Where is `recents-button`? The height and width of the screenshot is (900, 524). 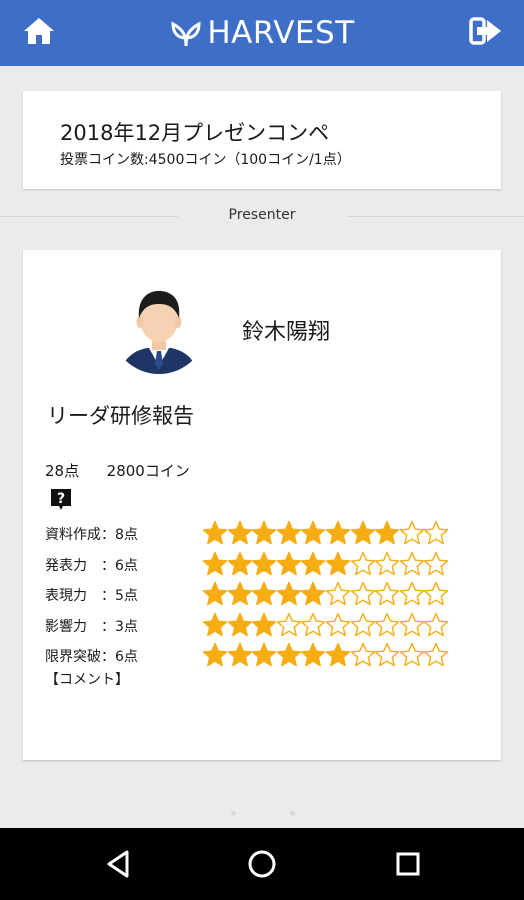 recents-button is located at coordinates (408, 864).